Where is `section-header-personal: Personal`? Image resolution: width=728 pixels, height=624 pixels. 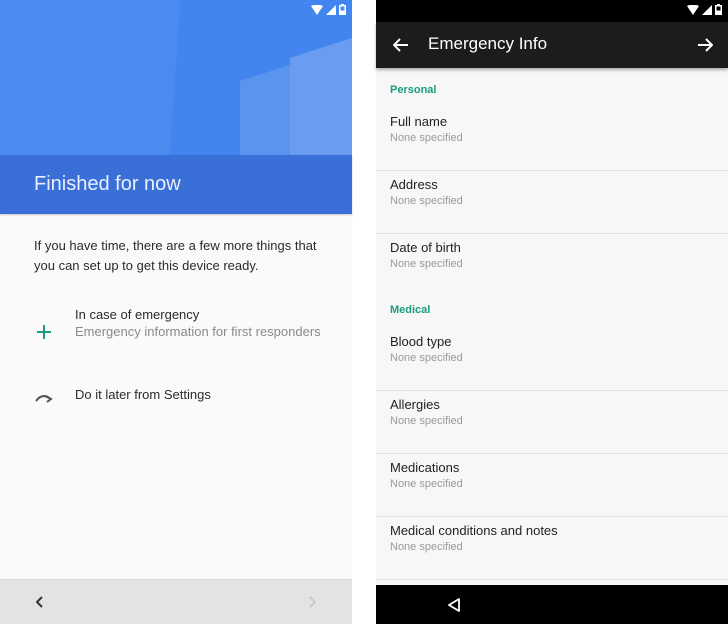 section-header-personal: Personal is located at coordinates (413, 90).